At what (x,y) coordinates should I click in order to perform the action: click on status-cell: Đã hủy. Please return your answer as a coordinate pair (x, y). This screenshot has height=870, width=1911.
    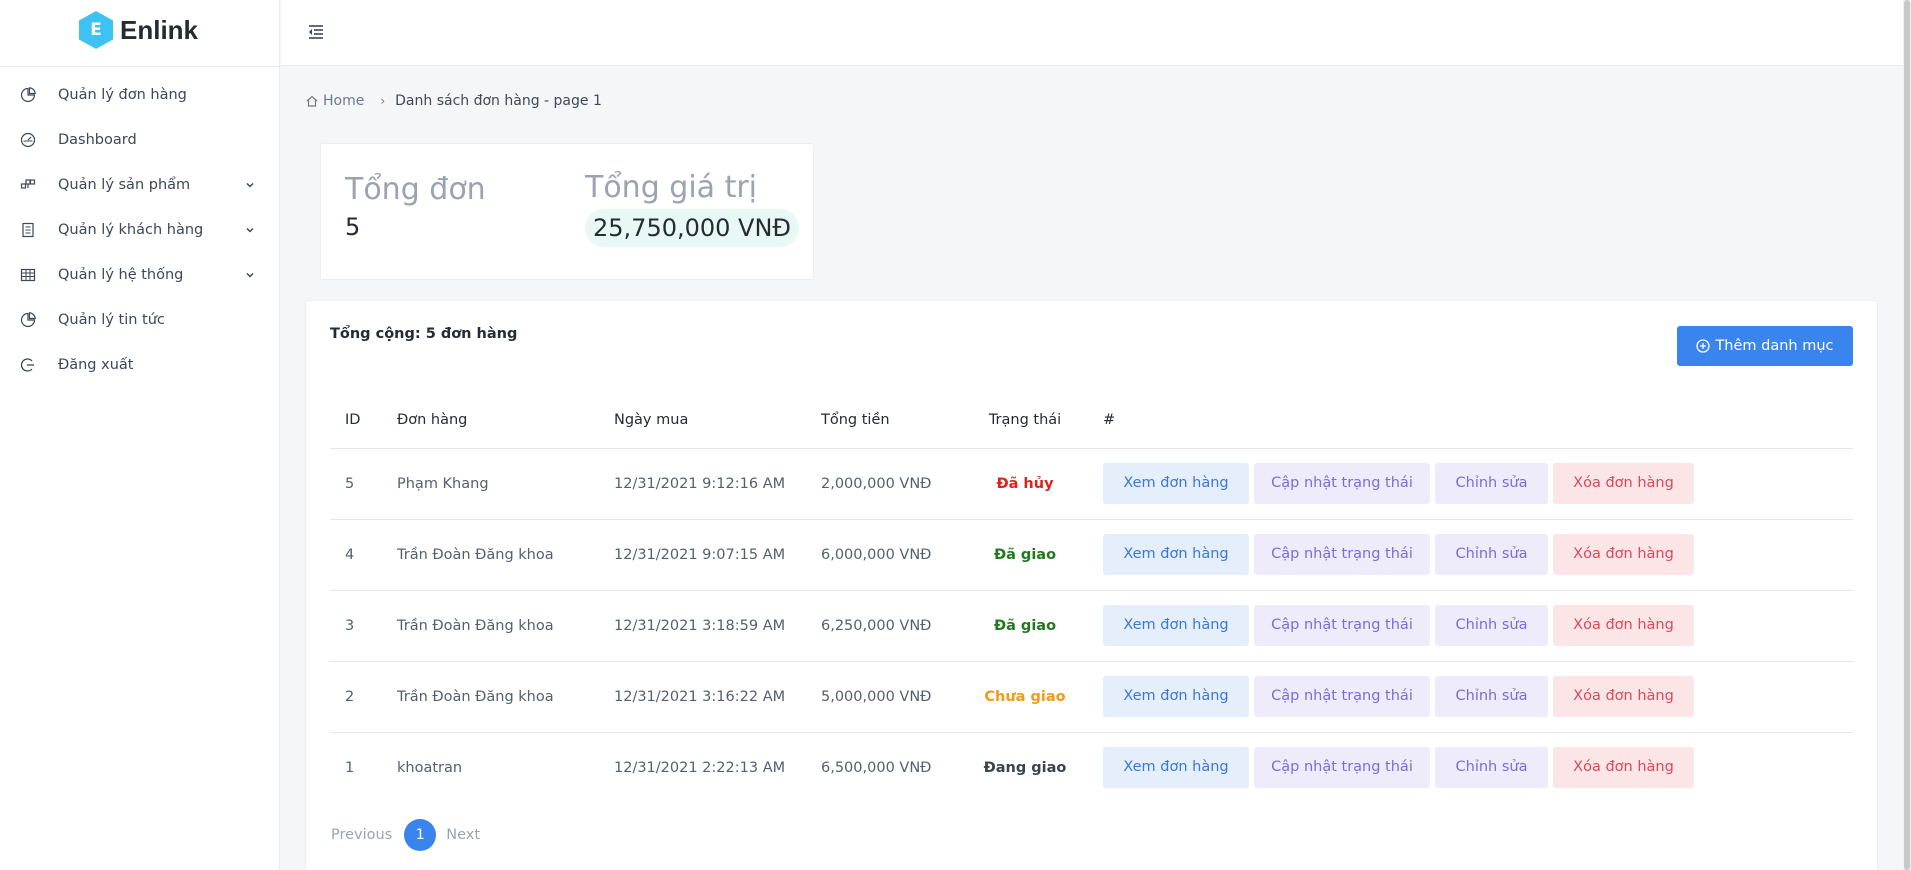
    Looking at the image, I should click on (1025, 484).